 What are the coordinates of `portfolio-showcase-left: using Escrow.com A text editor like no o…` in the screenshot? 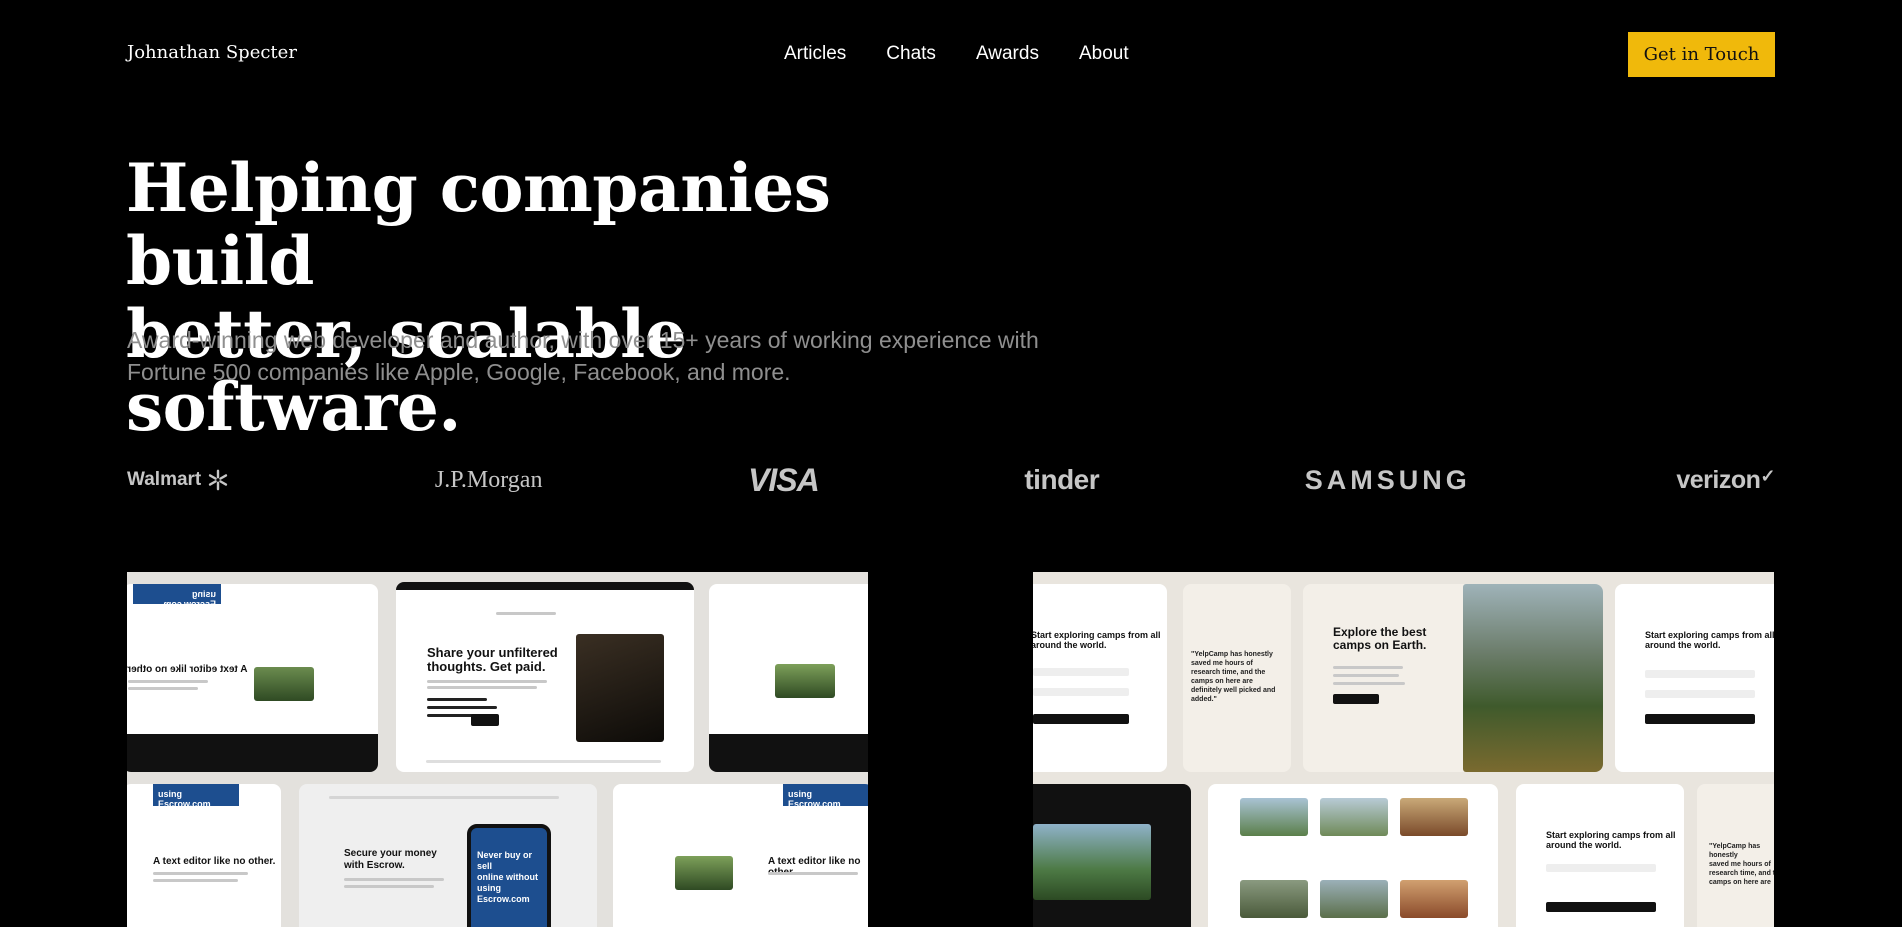 It's located at (497, 749).